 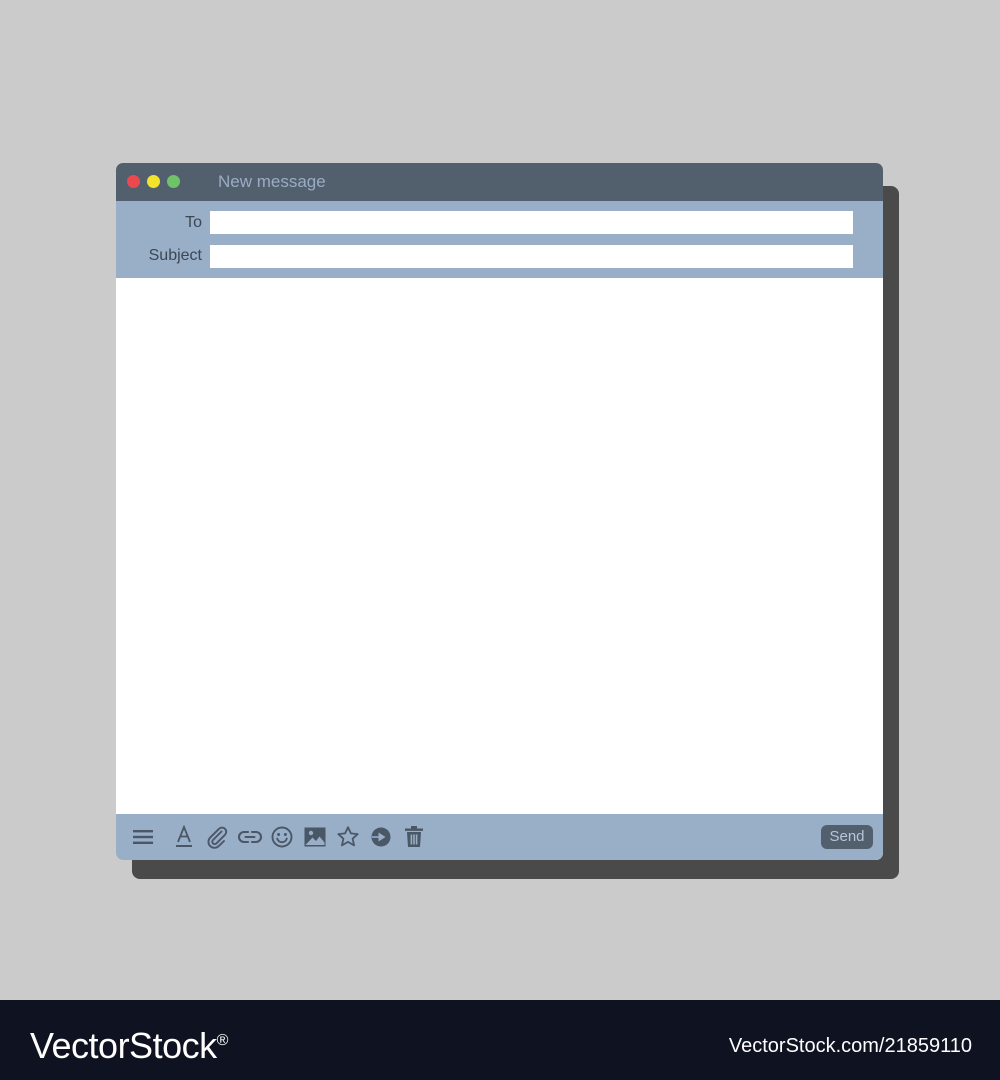 What do you see at coordinates (847, 837) in the screenshot?
I see `send-button: Send` at bounding box center [847, 837].